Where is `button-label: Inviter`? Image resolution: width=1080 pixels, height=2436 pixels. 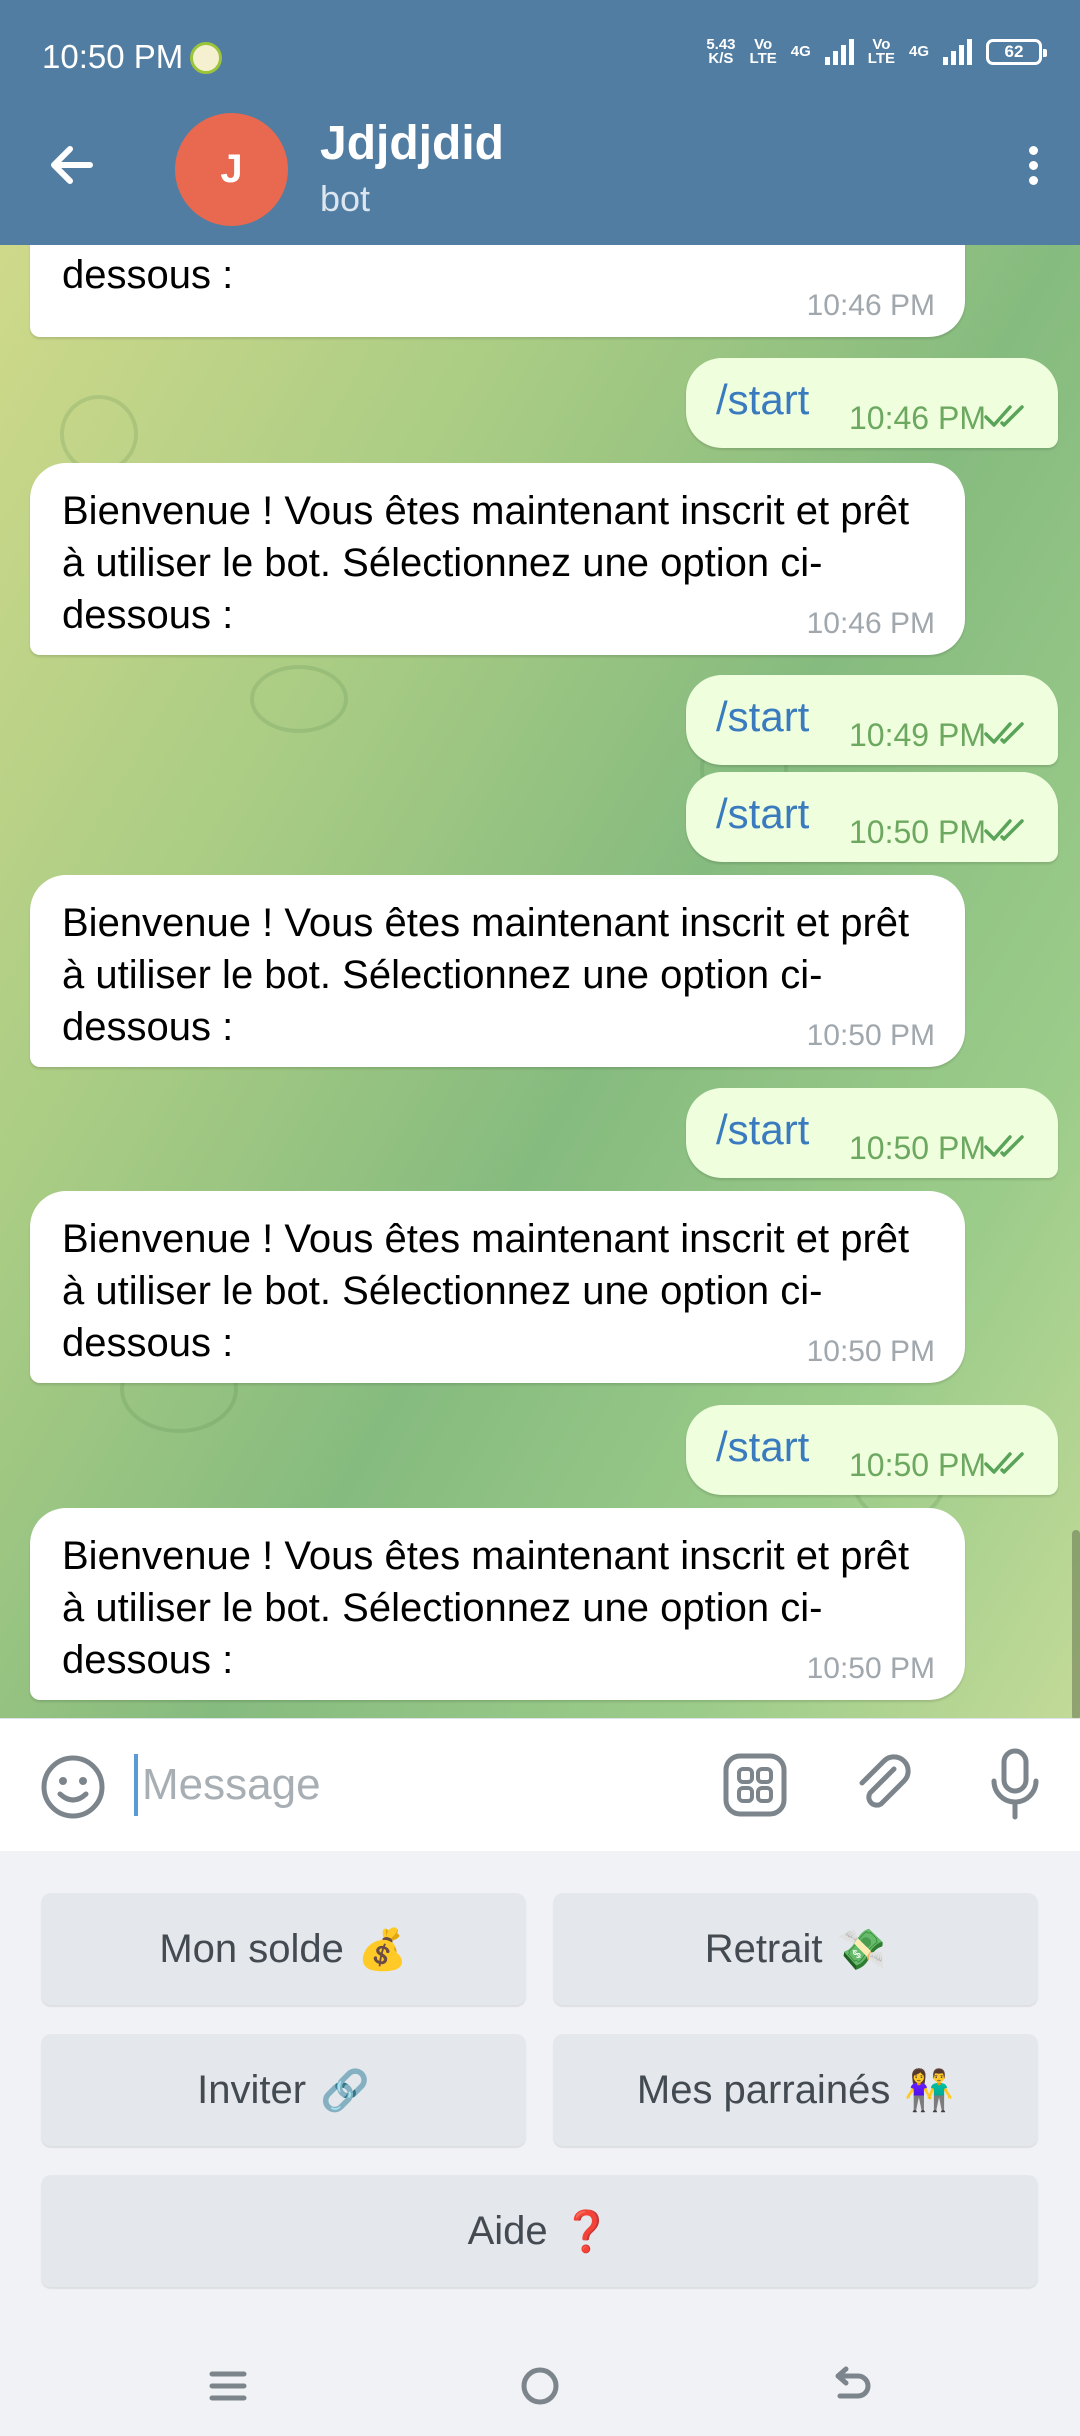
button-label: Inviter is located at coordinates (252, 2089).